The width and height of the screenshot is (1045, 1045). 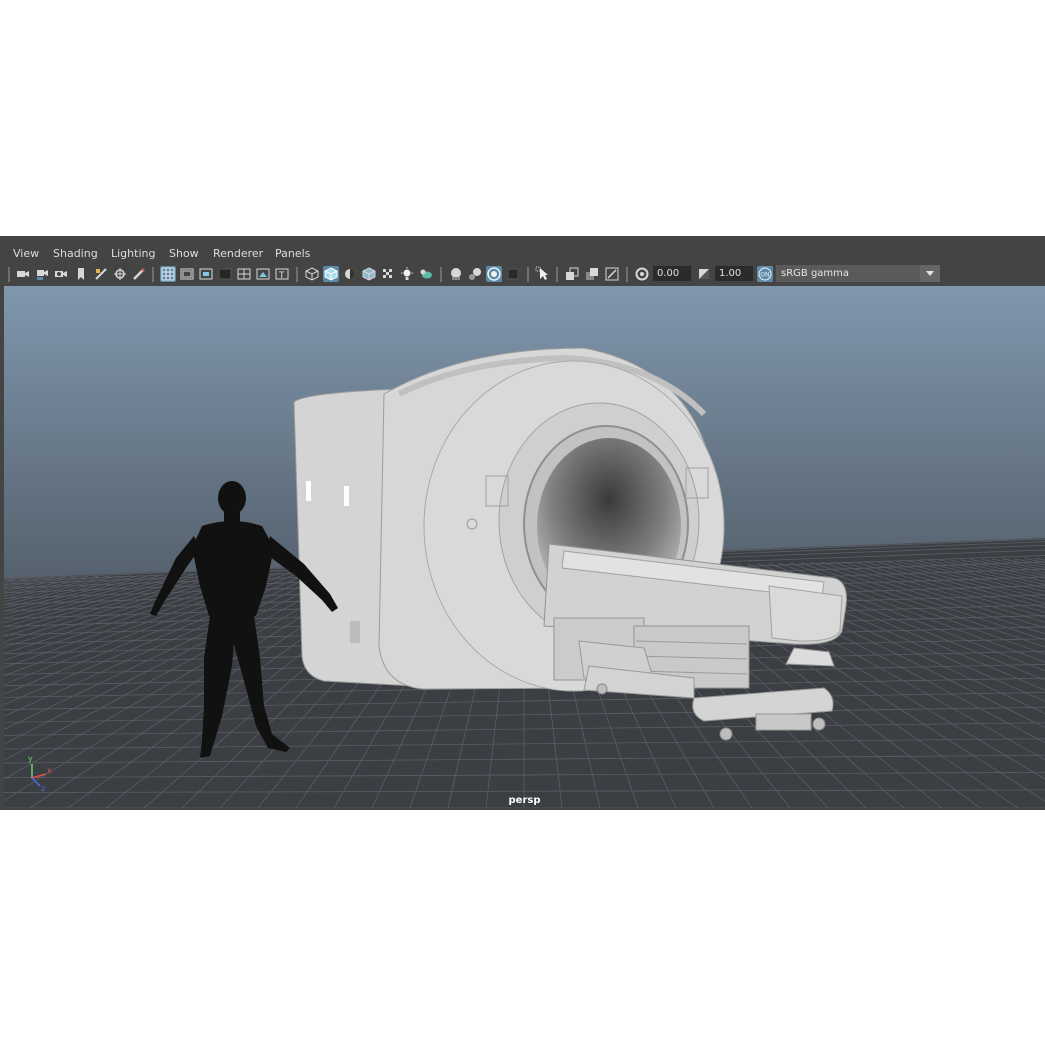 What do you see at coordinates (407, 274) in the screenshot?
I see `lighting-icon` at bounding box center [407, 274].